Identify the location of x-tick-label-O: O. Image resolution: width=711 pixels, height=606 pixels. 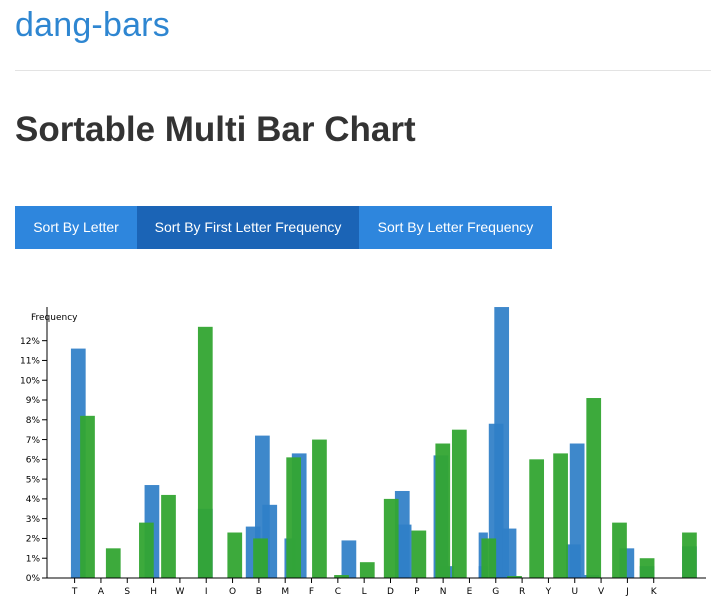
(232, 592).